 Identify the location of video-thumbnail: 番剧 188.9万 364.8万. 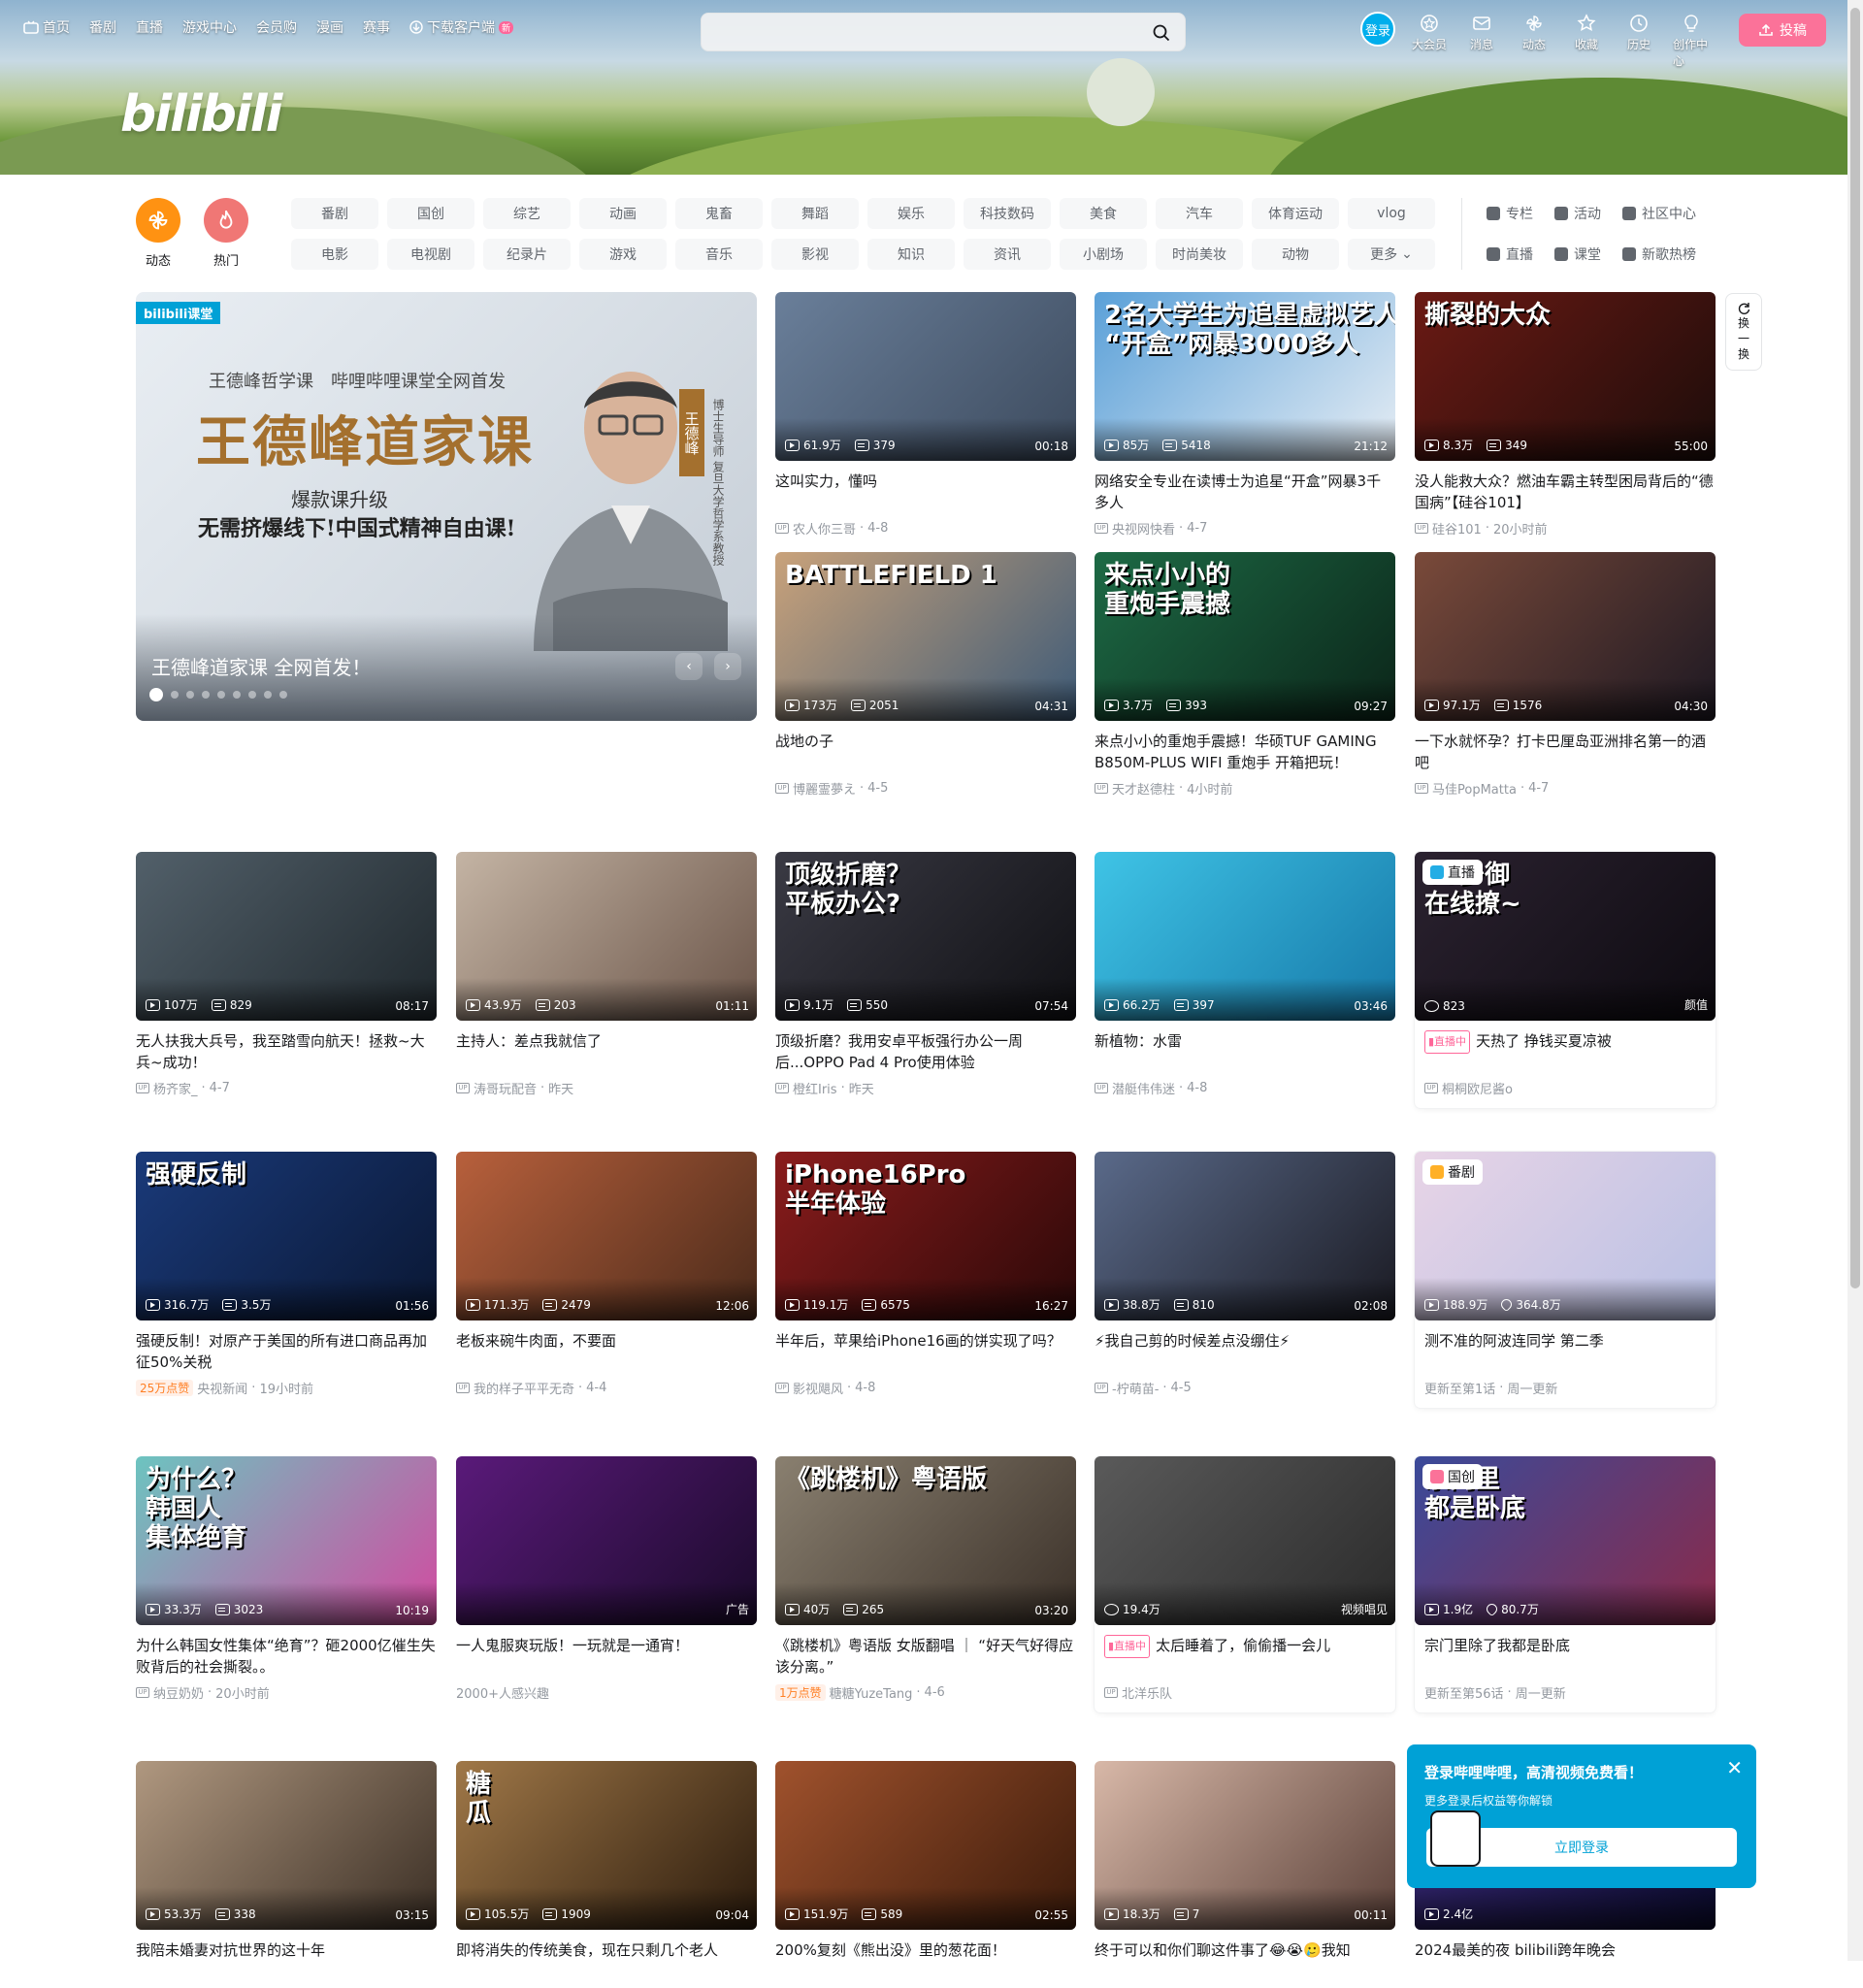
(1565, 1236).